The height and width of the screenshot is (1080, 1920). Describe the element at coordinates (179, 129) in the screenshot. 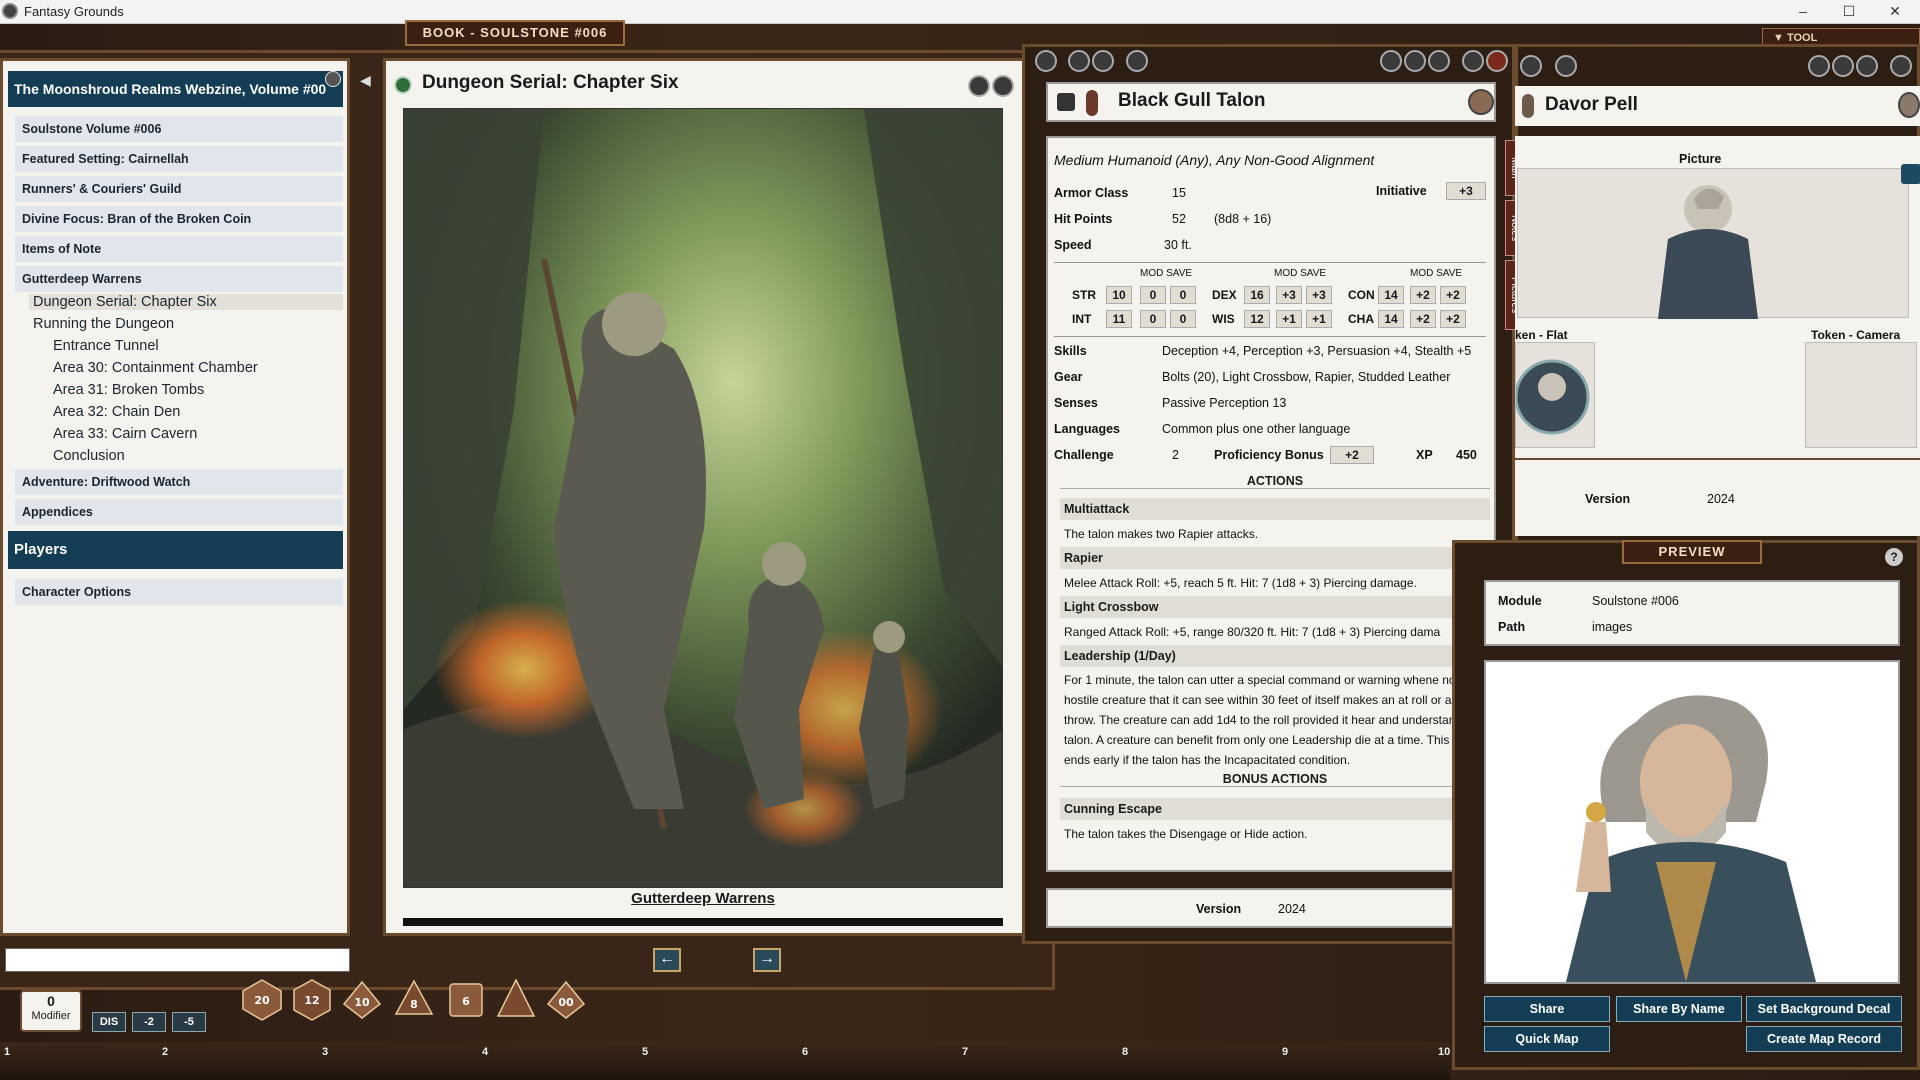

I see `toc-category: Soulstone Volume #006` at that location.